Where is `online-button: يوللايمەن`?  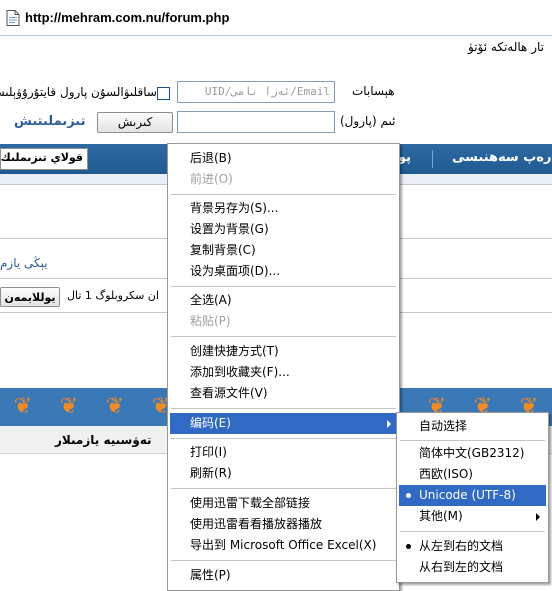
online-button: يوللايمەن is located at coordinates (30, 297).